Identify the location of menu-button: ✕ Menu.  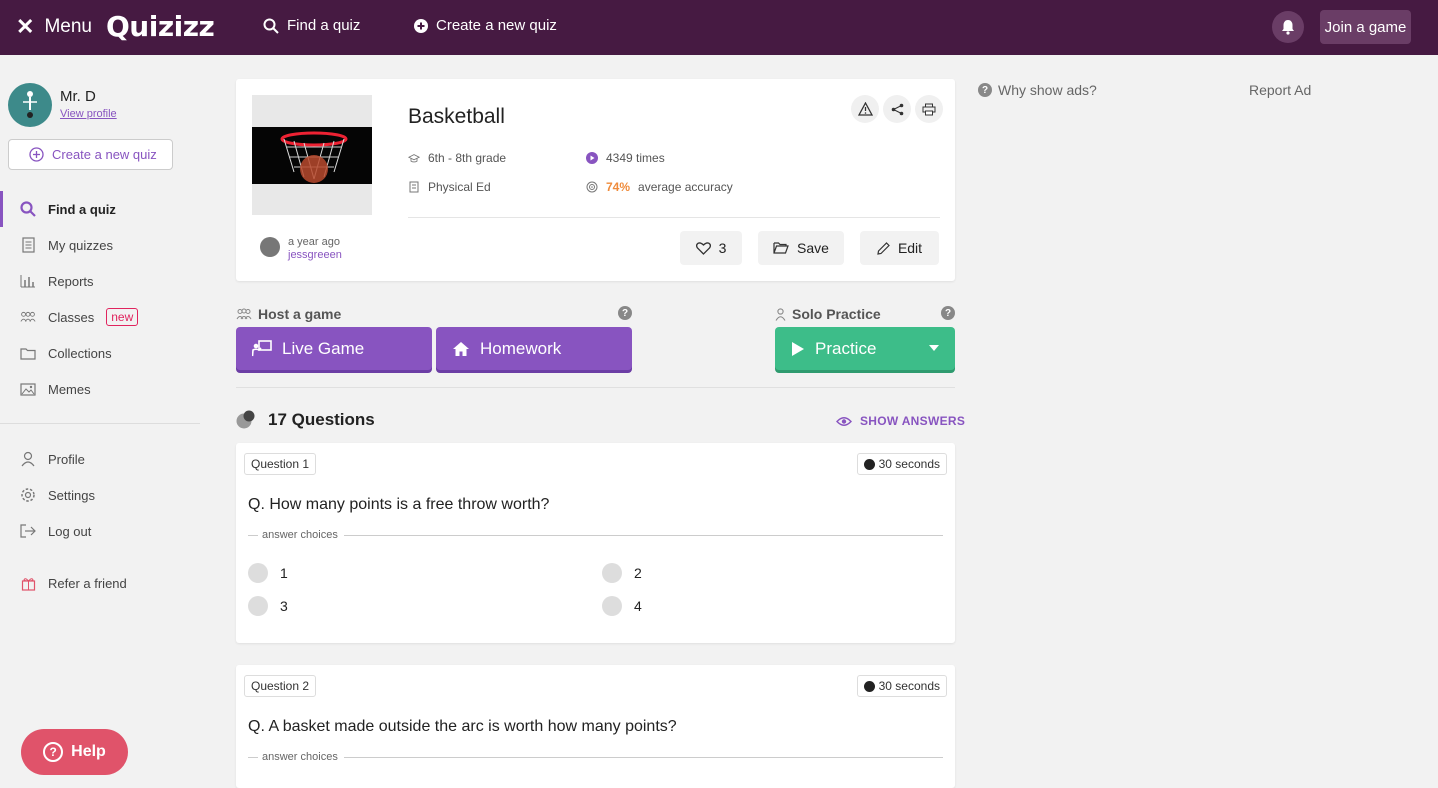
(54, 27).